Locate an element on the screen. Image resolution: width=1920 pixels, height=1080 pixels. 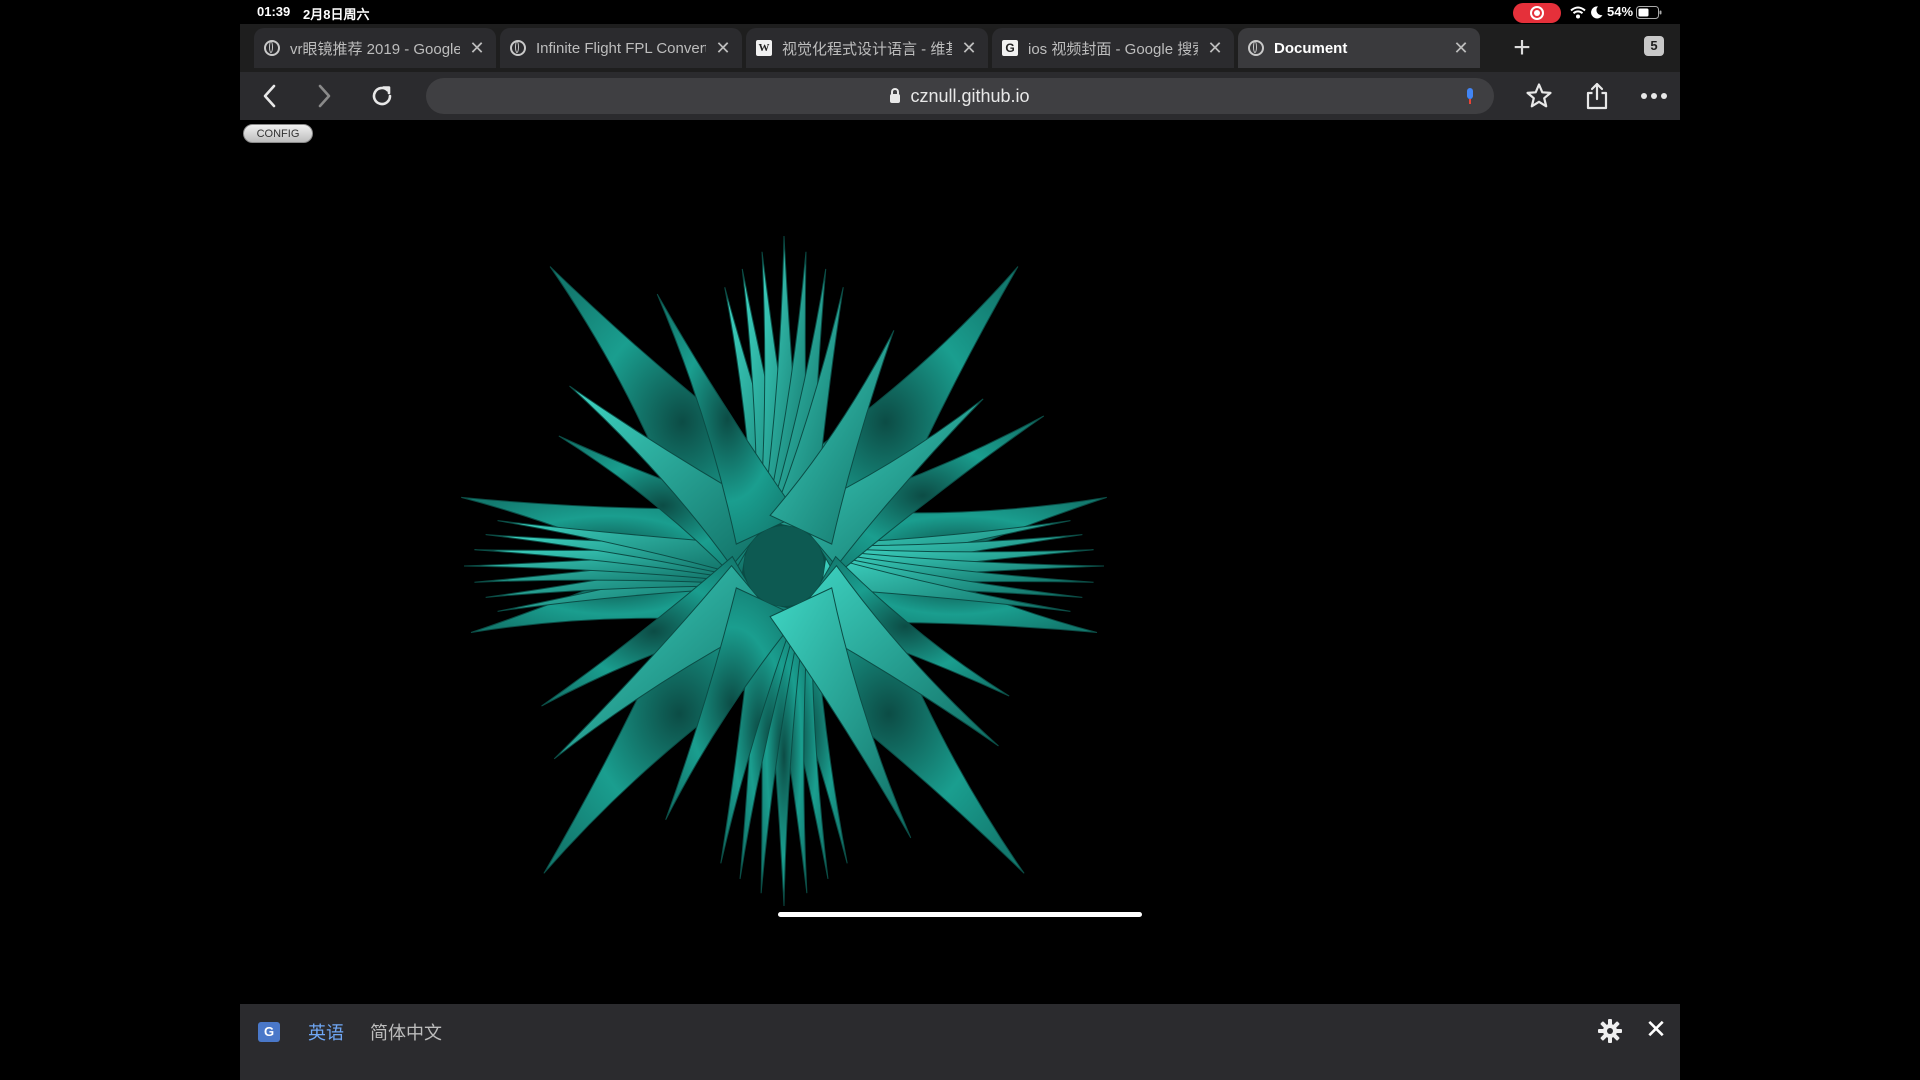
tab-document: Document ✕ is located at coordinates (1359, 48).